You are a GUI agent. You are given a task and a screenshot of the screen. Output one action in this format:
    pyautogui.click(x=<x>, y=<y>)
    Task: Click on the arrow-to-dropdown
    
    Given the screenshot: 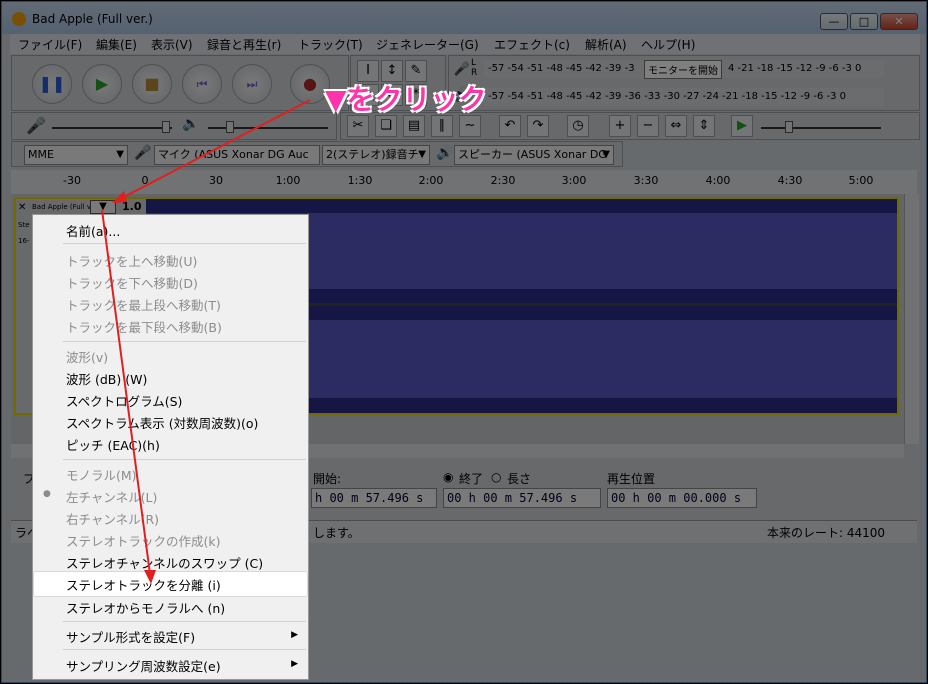 What is the action you would take?
    pyautogui.click(x=216, y=149)
    